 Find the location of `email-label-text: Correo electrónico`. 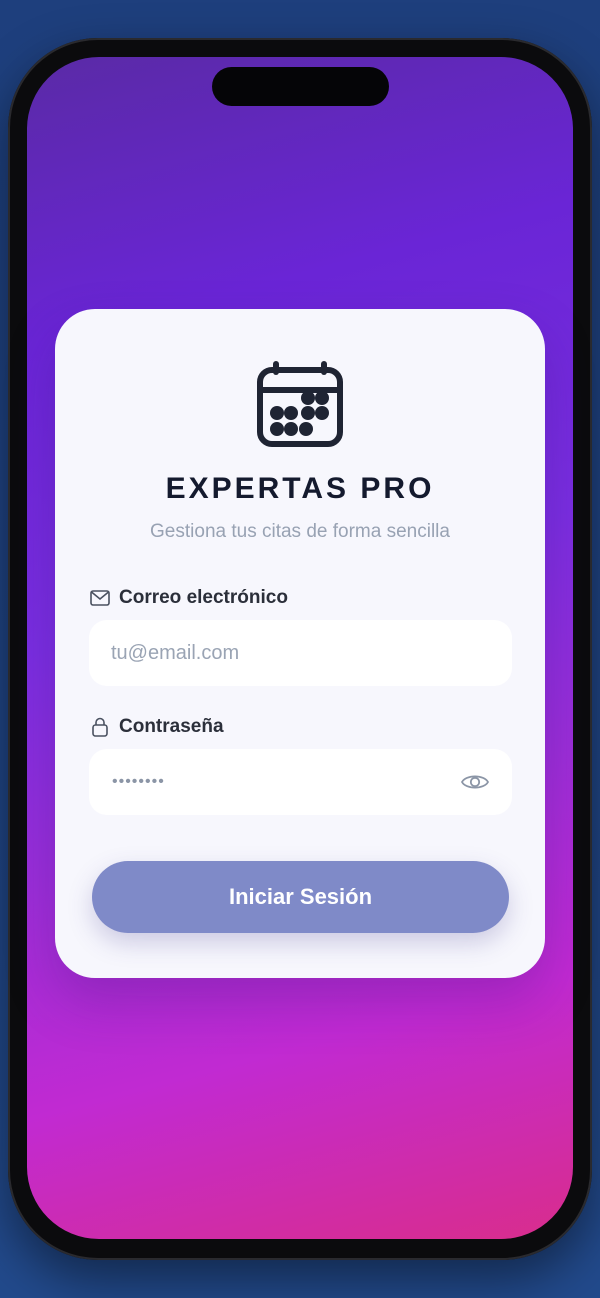

email-label-text: Correo electrónico is located at coordinates (203, 597).